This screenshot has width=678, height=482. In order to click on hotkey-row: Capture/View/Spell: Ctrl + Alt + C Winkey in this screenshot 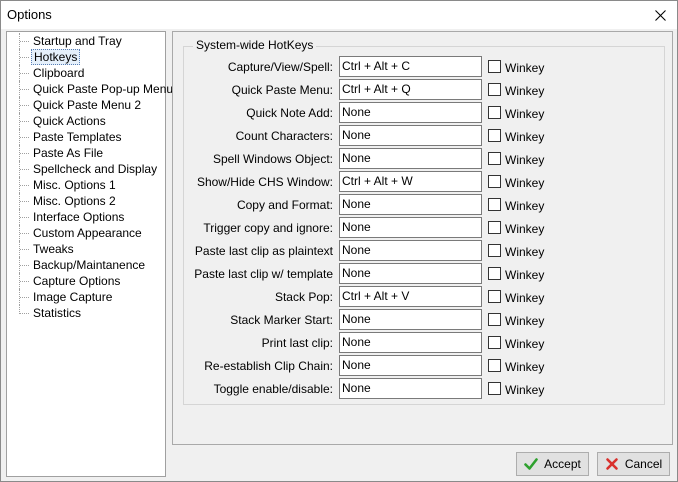, I will do `click(339, 67)`.